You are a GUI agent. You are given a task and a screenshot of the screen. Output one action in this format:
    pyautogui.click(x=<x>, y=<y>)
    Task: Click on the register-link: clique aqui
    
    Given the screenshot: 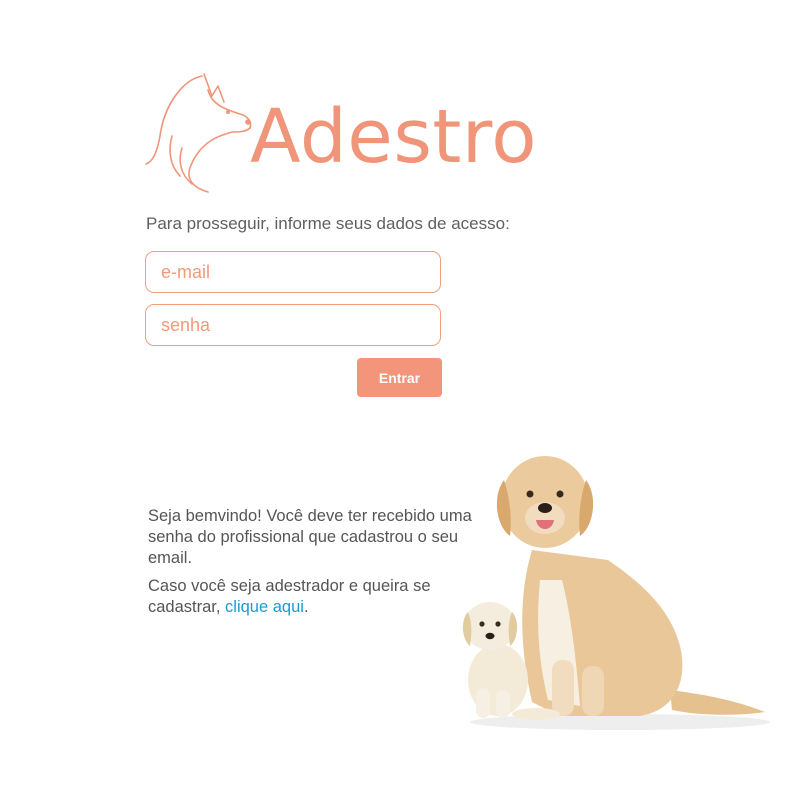 What is the action you would take?
    pyautogui.click(x=264, y=607)
    